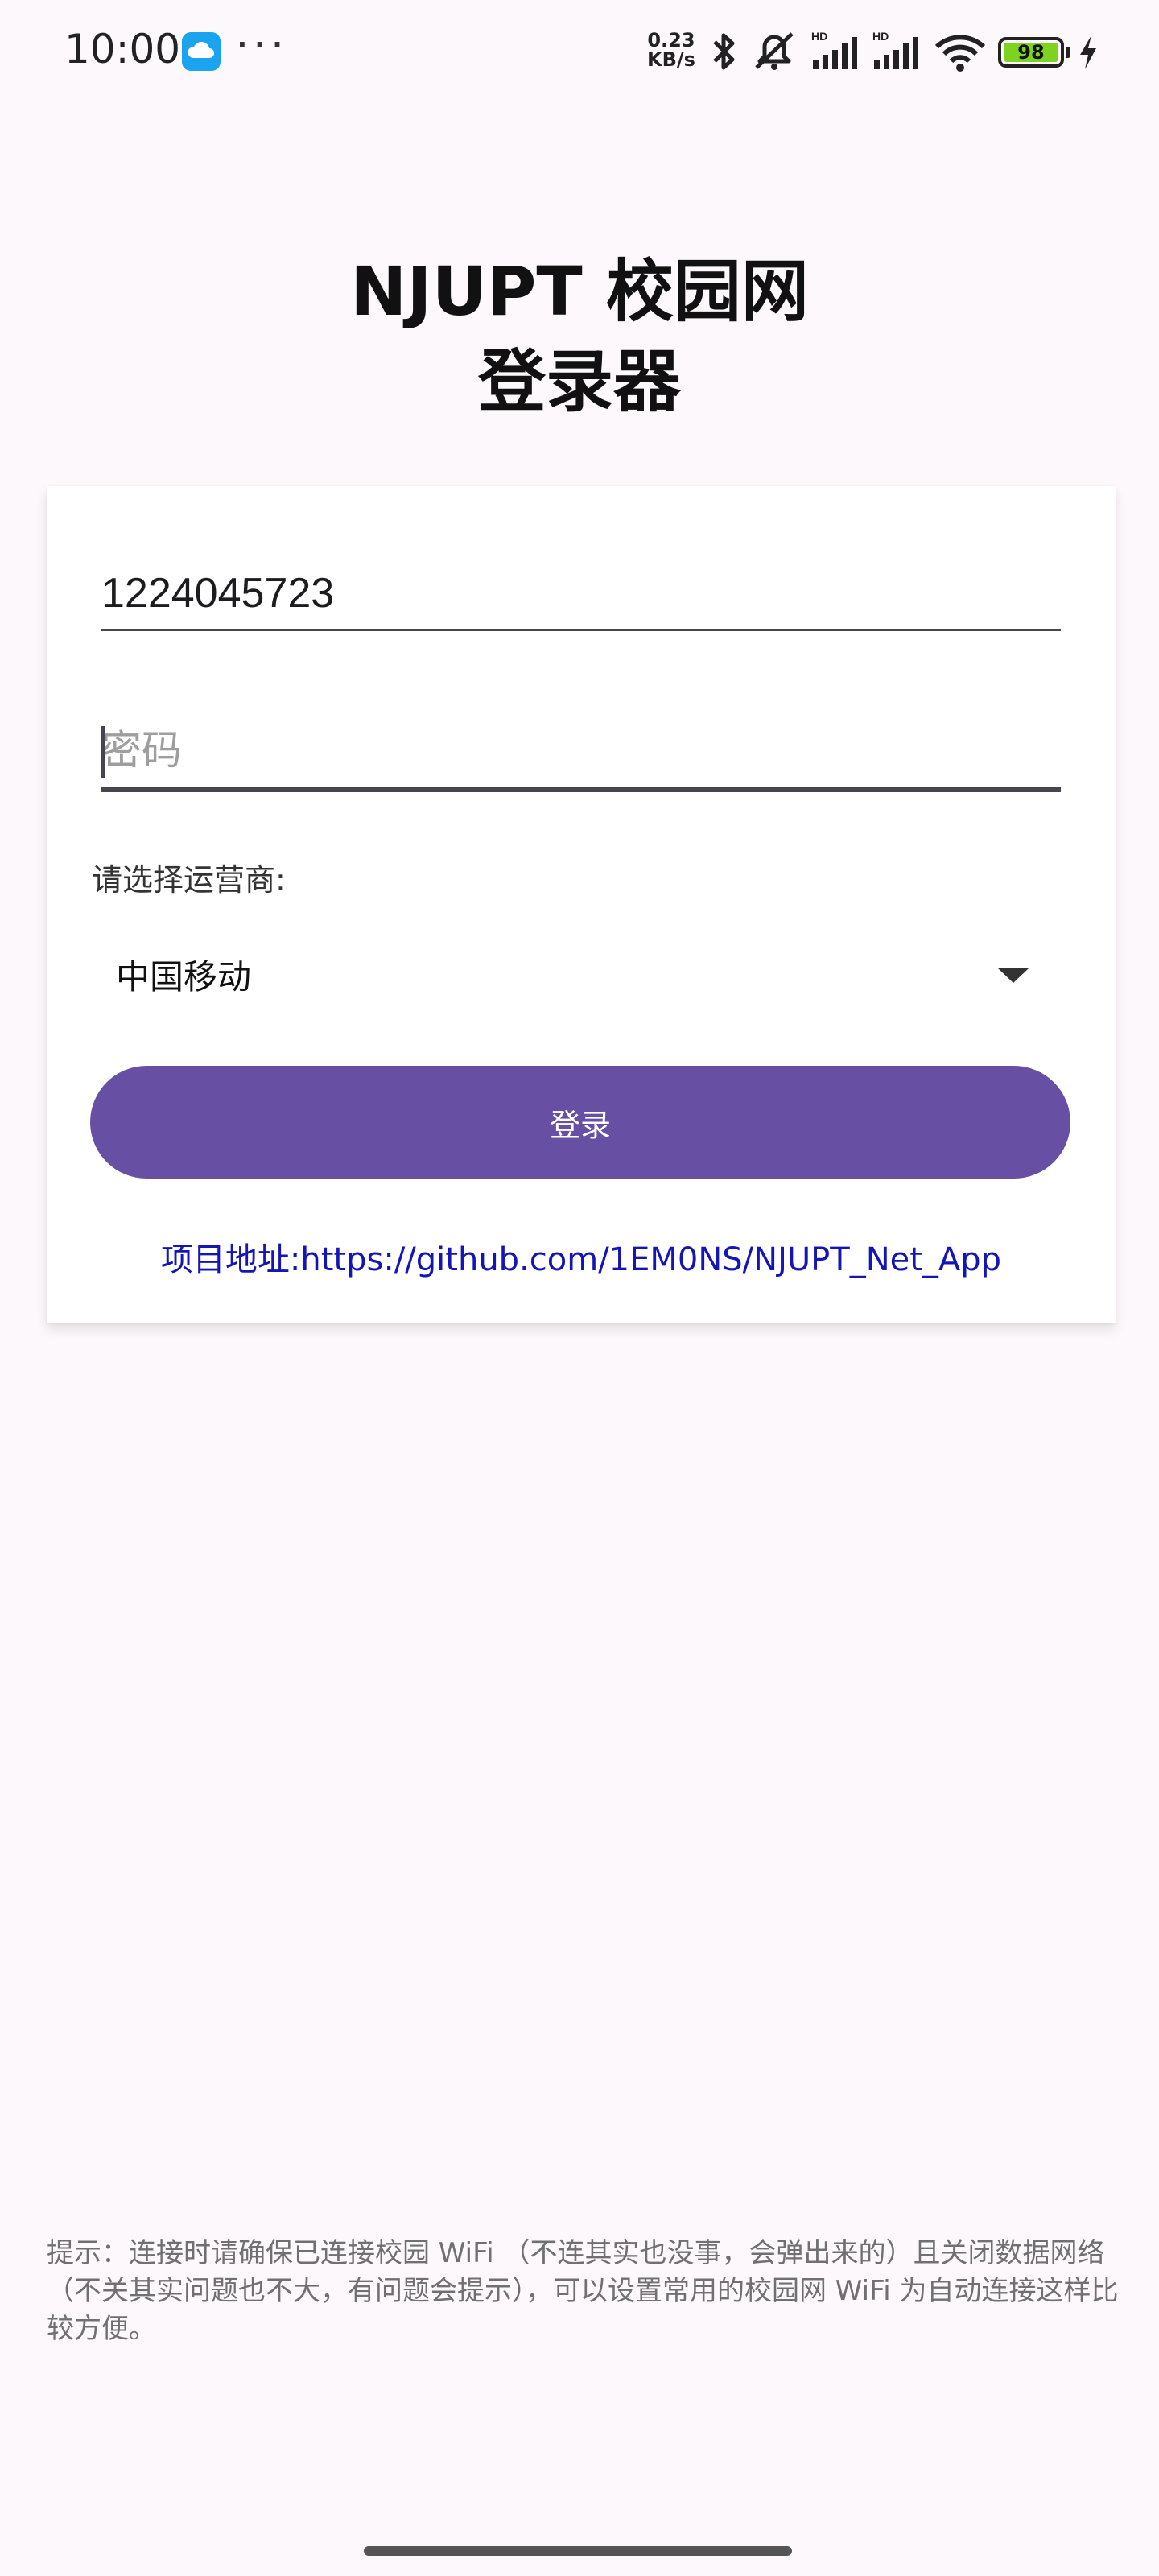 This screenshot has height=2576, width=1159. I want to click on status-bar: 10:00 ··· 0.23 KB/s HD HD 98, so click(579, 53).